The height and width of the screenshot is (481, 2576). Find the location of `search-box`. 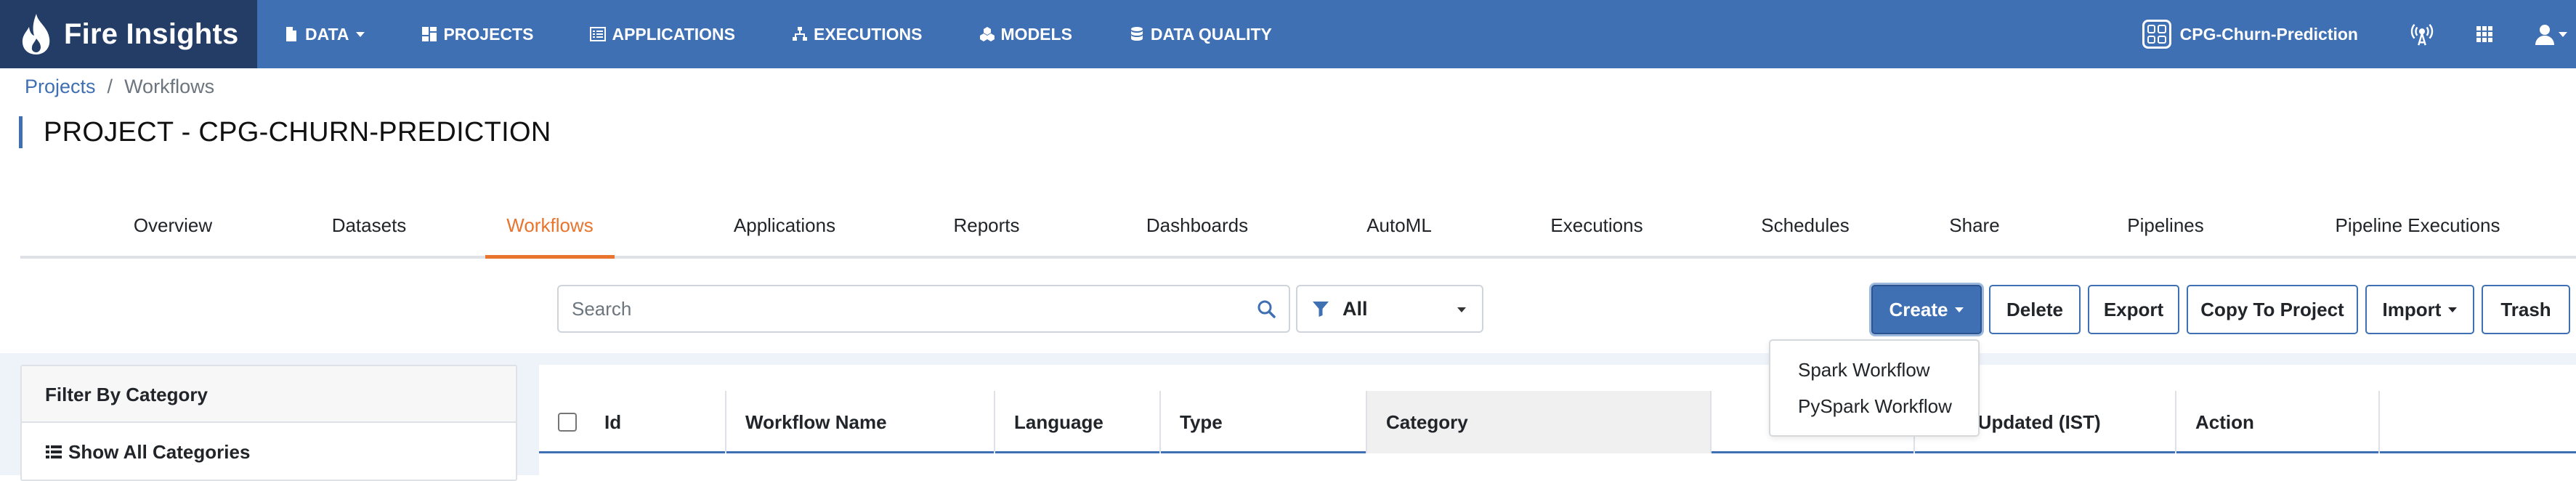

search-box is located at coordinates (923, 309).